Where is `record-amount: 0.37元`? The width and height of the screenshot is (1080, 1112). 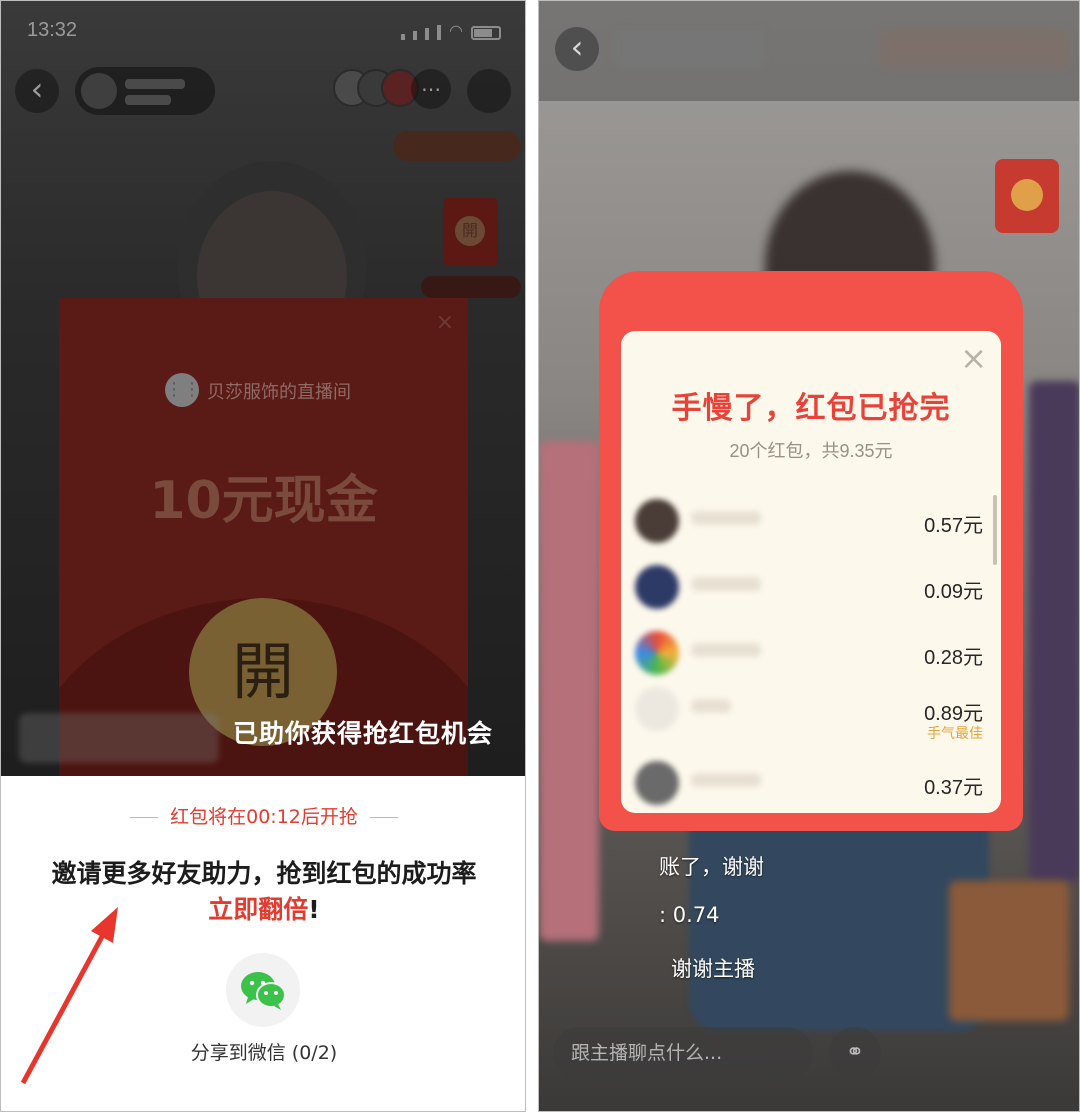 record-amount: 0.37元 is located at coordinates (953, 788).